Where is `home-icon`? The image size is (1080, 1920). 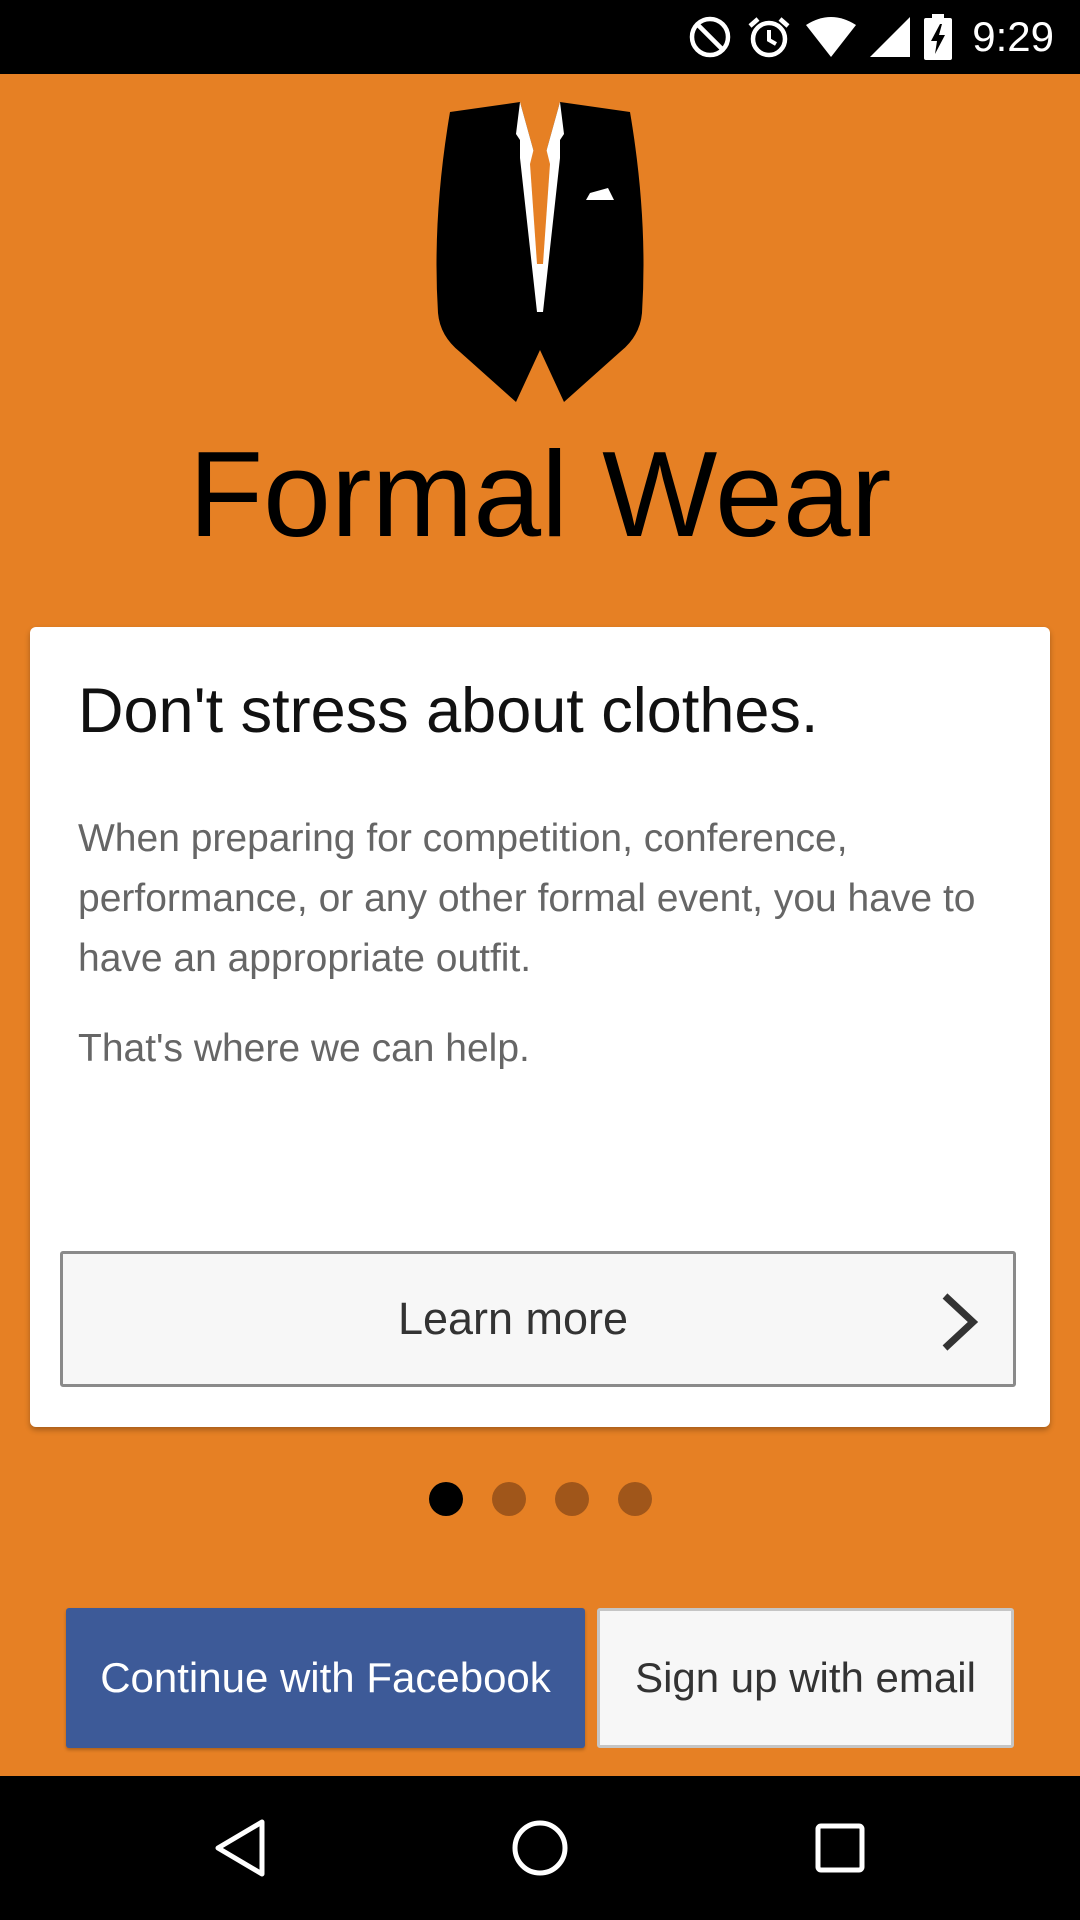
home-icon is located at coordinates (540, 1848).